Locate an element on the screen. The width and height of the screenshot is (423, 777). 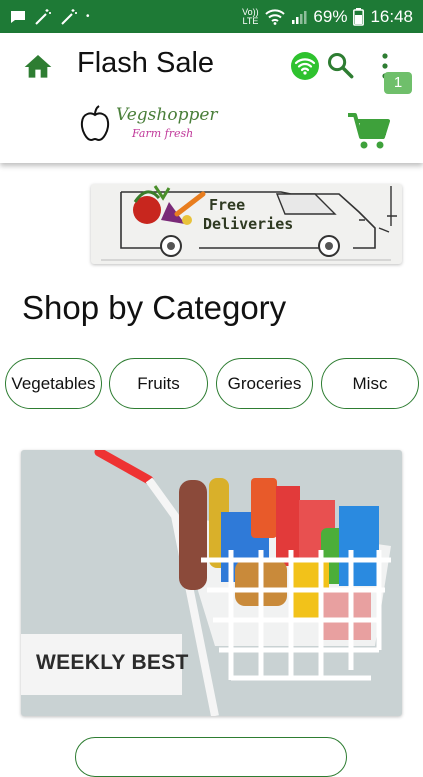
logo-tagline: Farm fresh is located at coordinates (163, 133).